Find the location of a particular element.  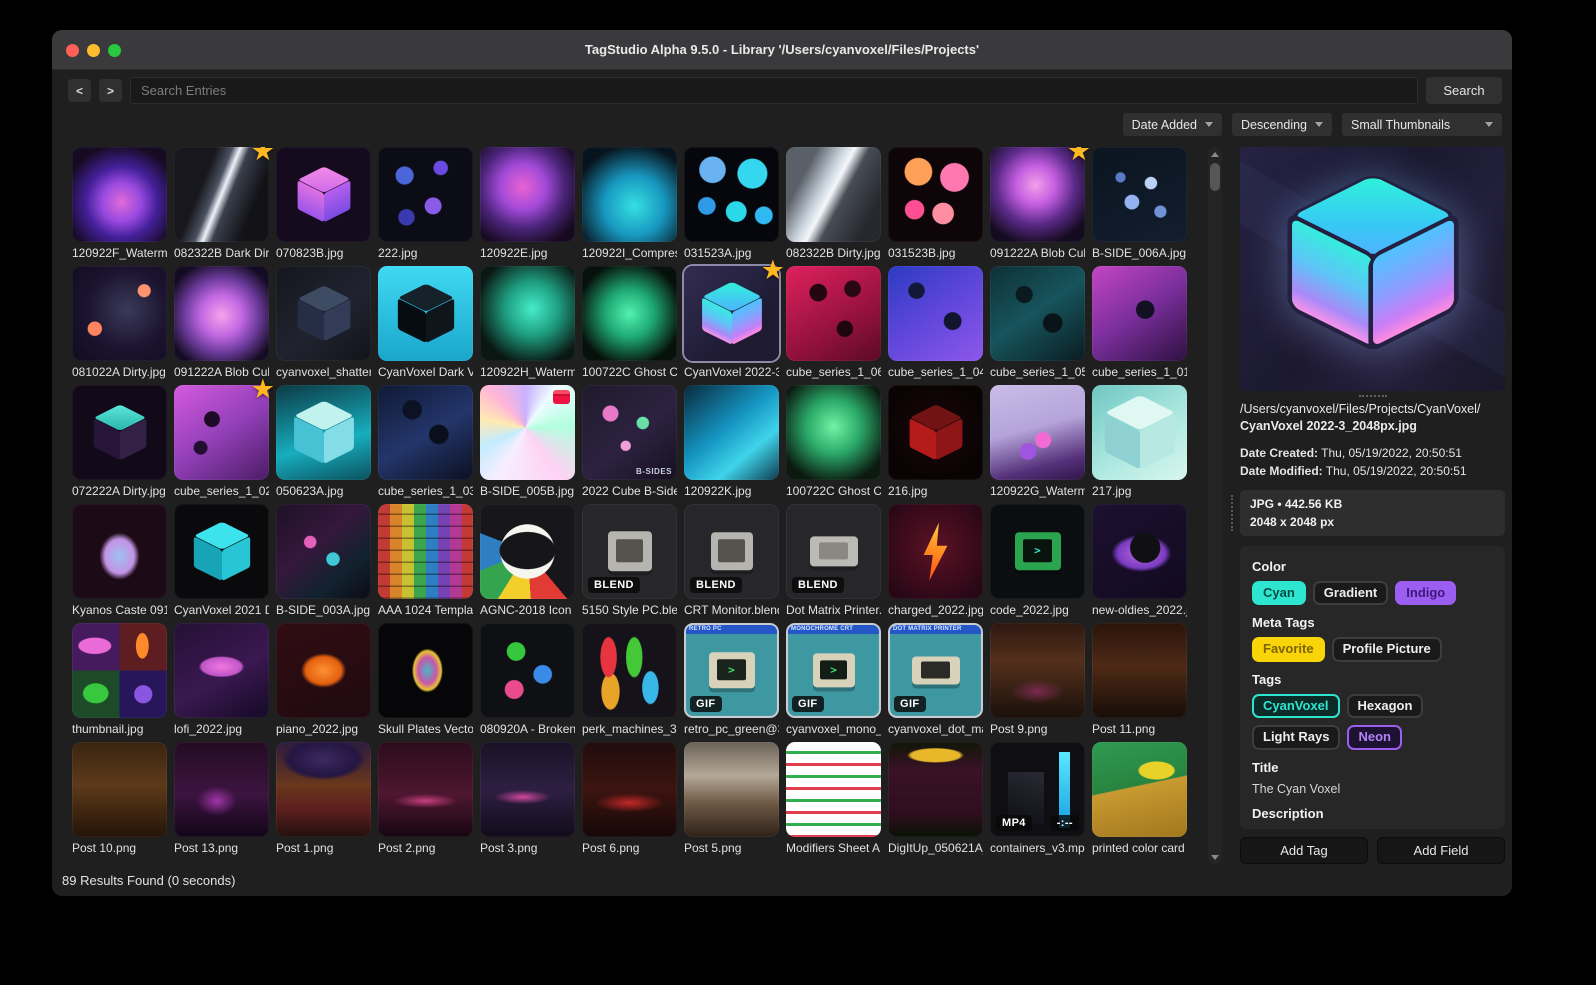

grid-item: DigItUp_050621A_5 is located at coordinates (935, 798).